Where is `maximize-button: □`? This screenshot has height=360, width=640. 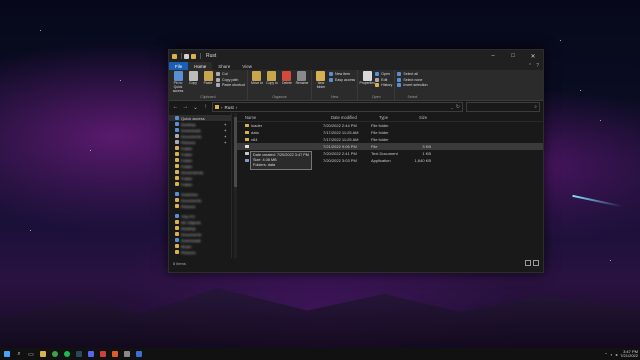 maximize-button: □ is located at coordinates (513, 56).